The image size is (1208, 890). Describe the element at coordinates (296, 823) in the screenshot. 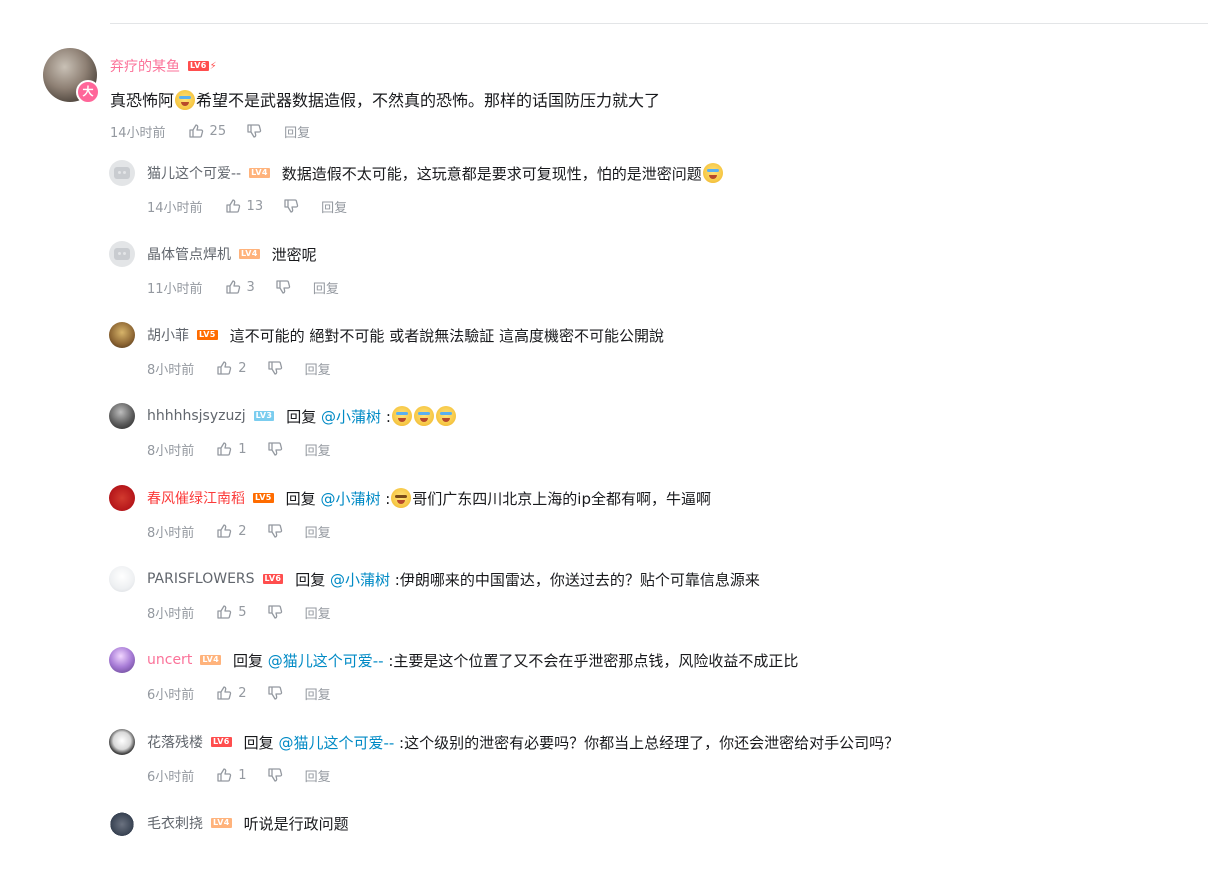

I see `reply-content: 听说是行政问题` at that location.